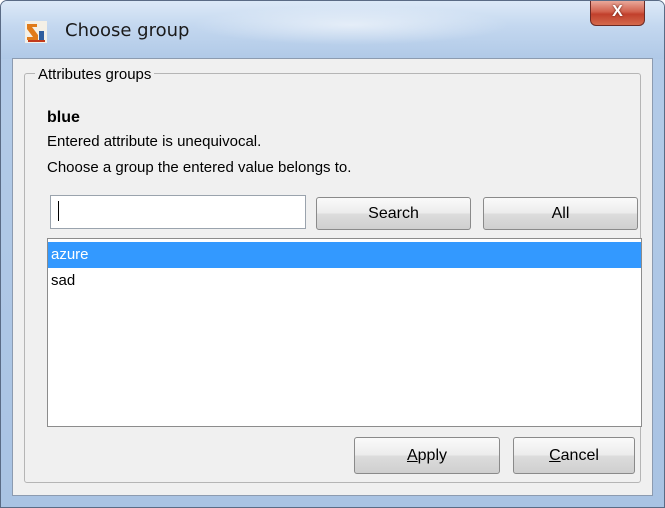 The width and height of the screenshot is (665, 508). What do you see at coordinates (393, 213) in the screenshot?
I see `search-button: Search` at bounding box center [393, 213].